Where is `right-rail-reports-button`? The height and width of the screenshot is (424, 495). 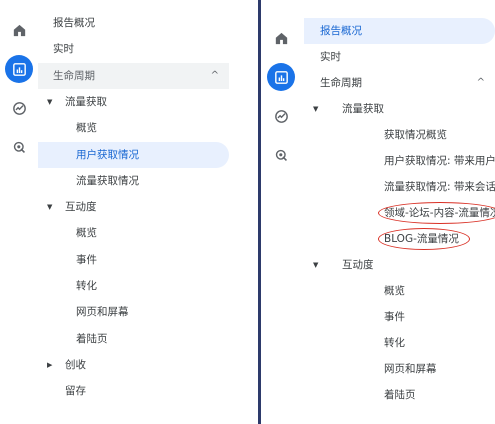 right-rail-reports-button is located at coordinates (281, 77).